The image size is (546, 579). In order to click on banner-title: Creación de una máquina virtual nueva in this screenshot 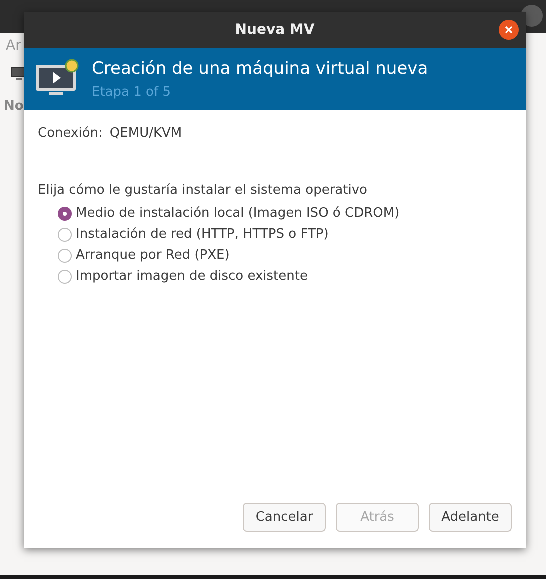, I will do `click(260, 68)`.